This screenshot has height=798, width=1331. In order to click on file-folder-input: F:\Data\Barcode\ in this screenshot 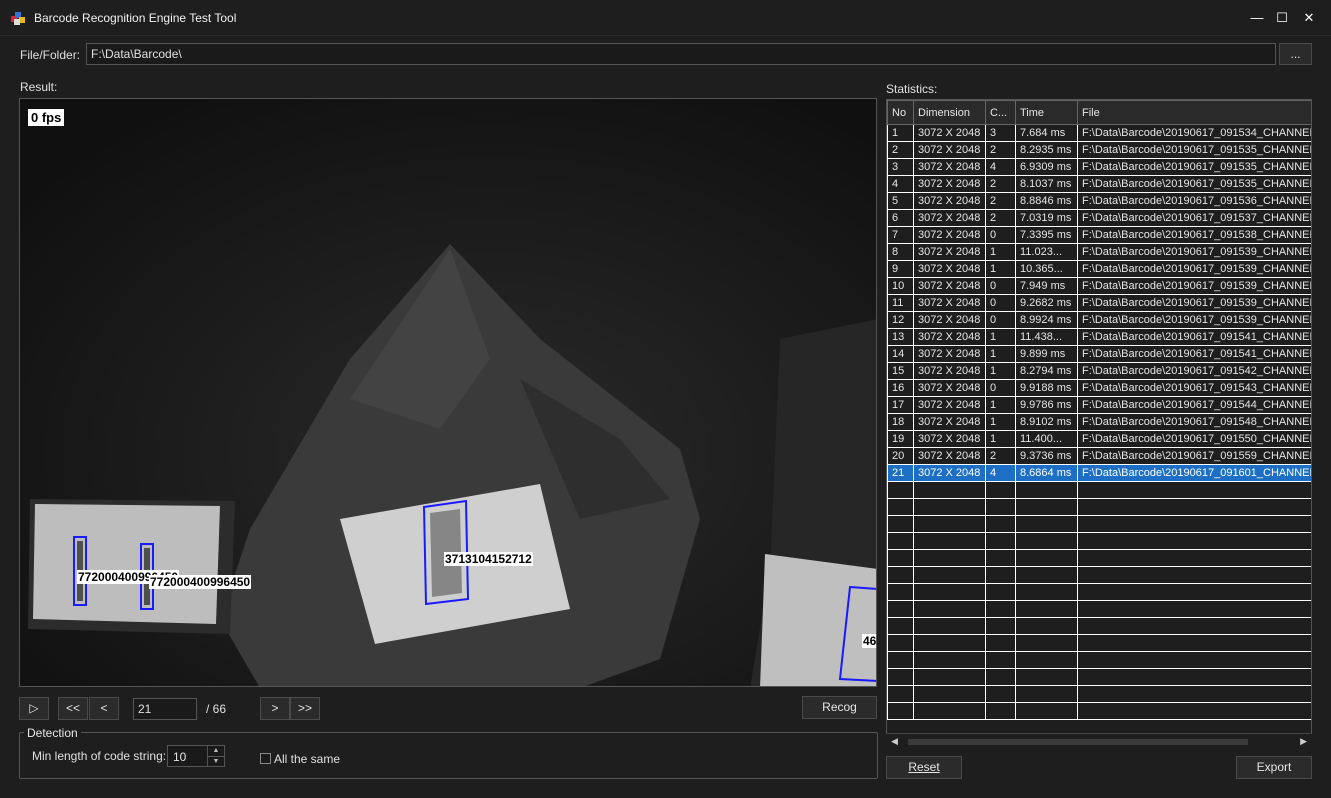, I will do `click(681, 54)`.